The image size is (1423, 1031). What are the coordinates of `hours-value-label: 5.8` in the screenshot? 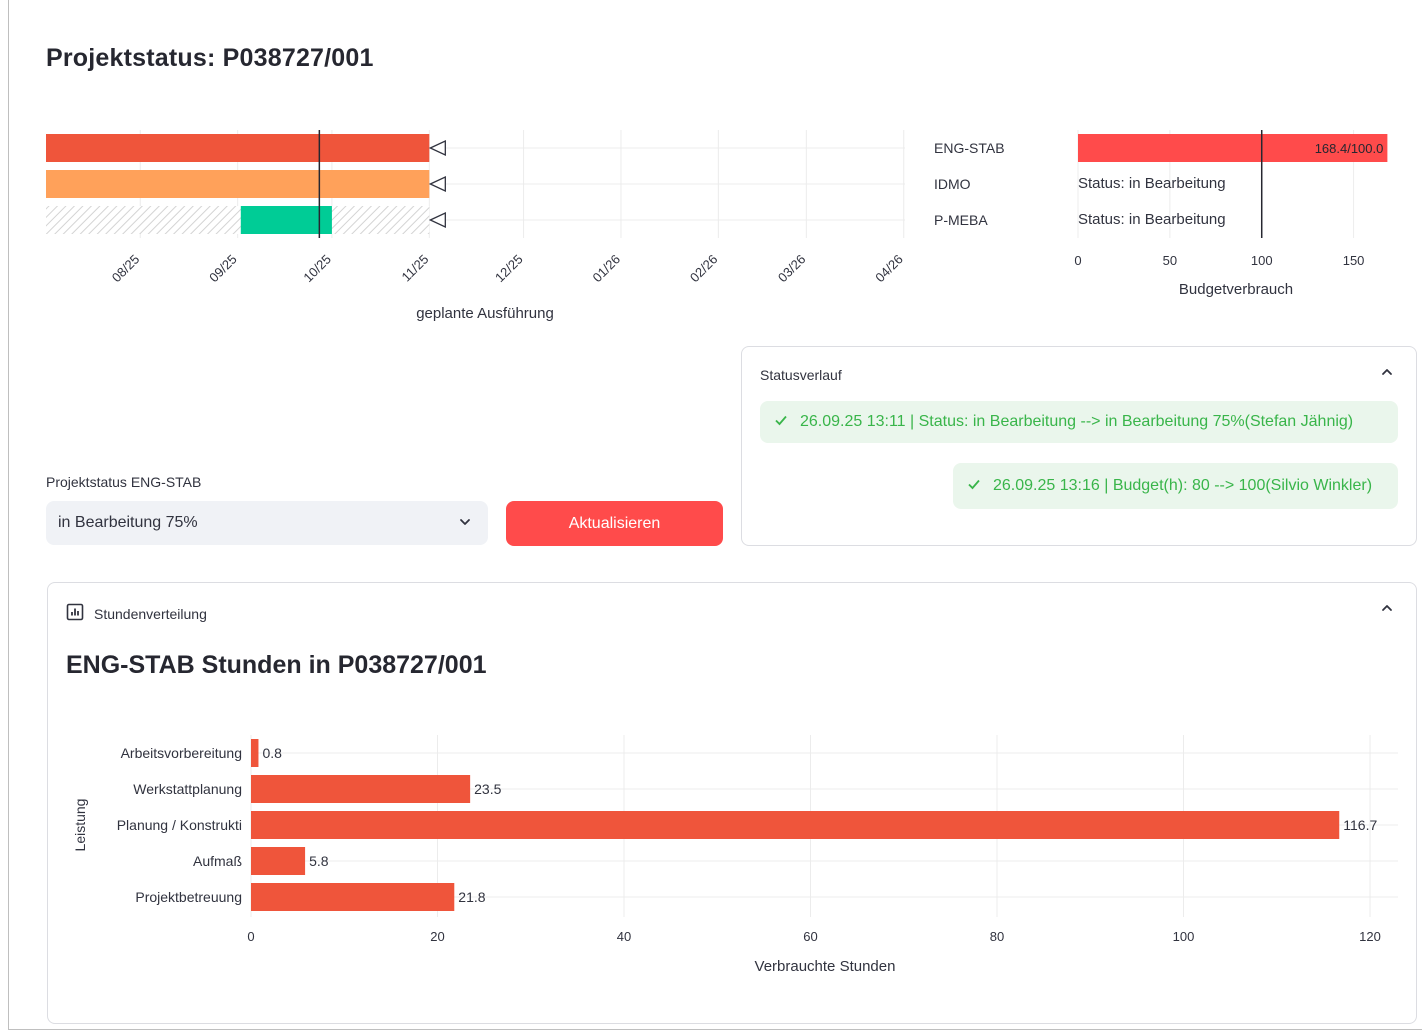 It's located at (319, 861).